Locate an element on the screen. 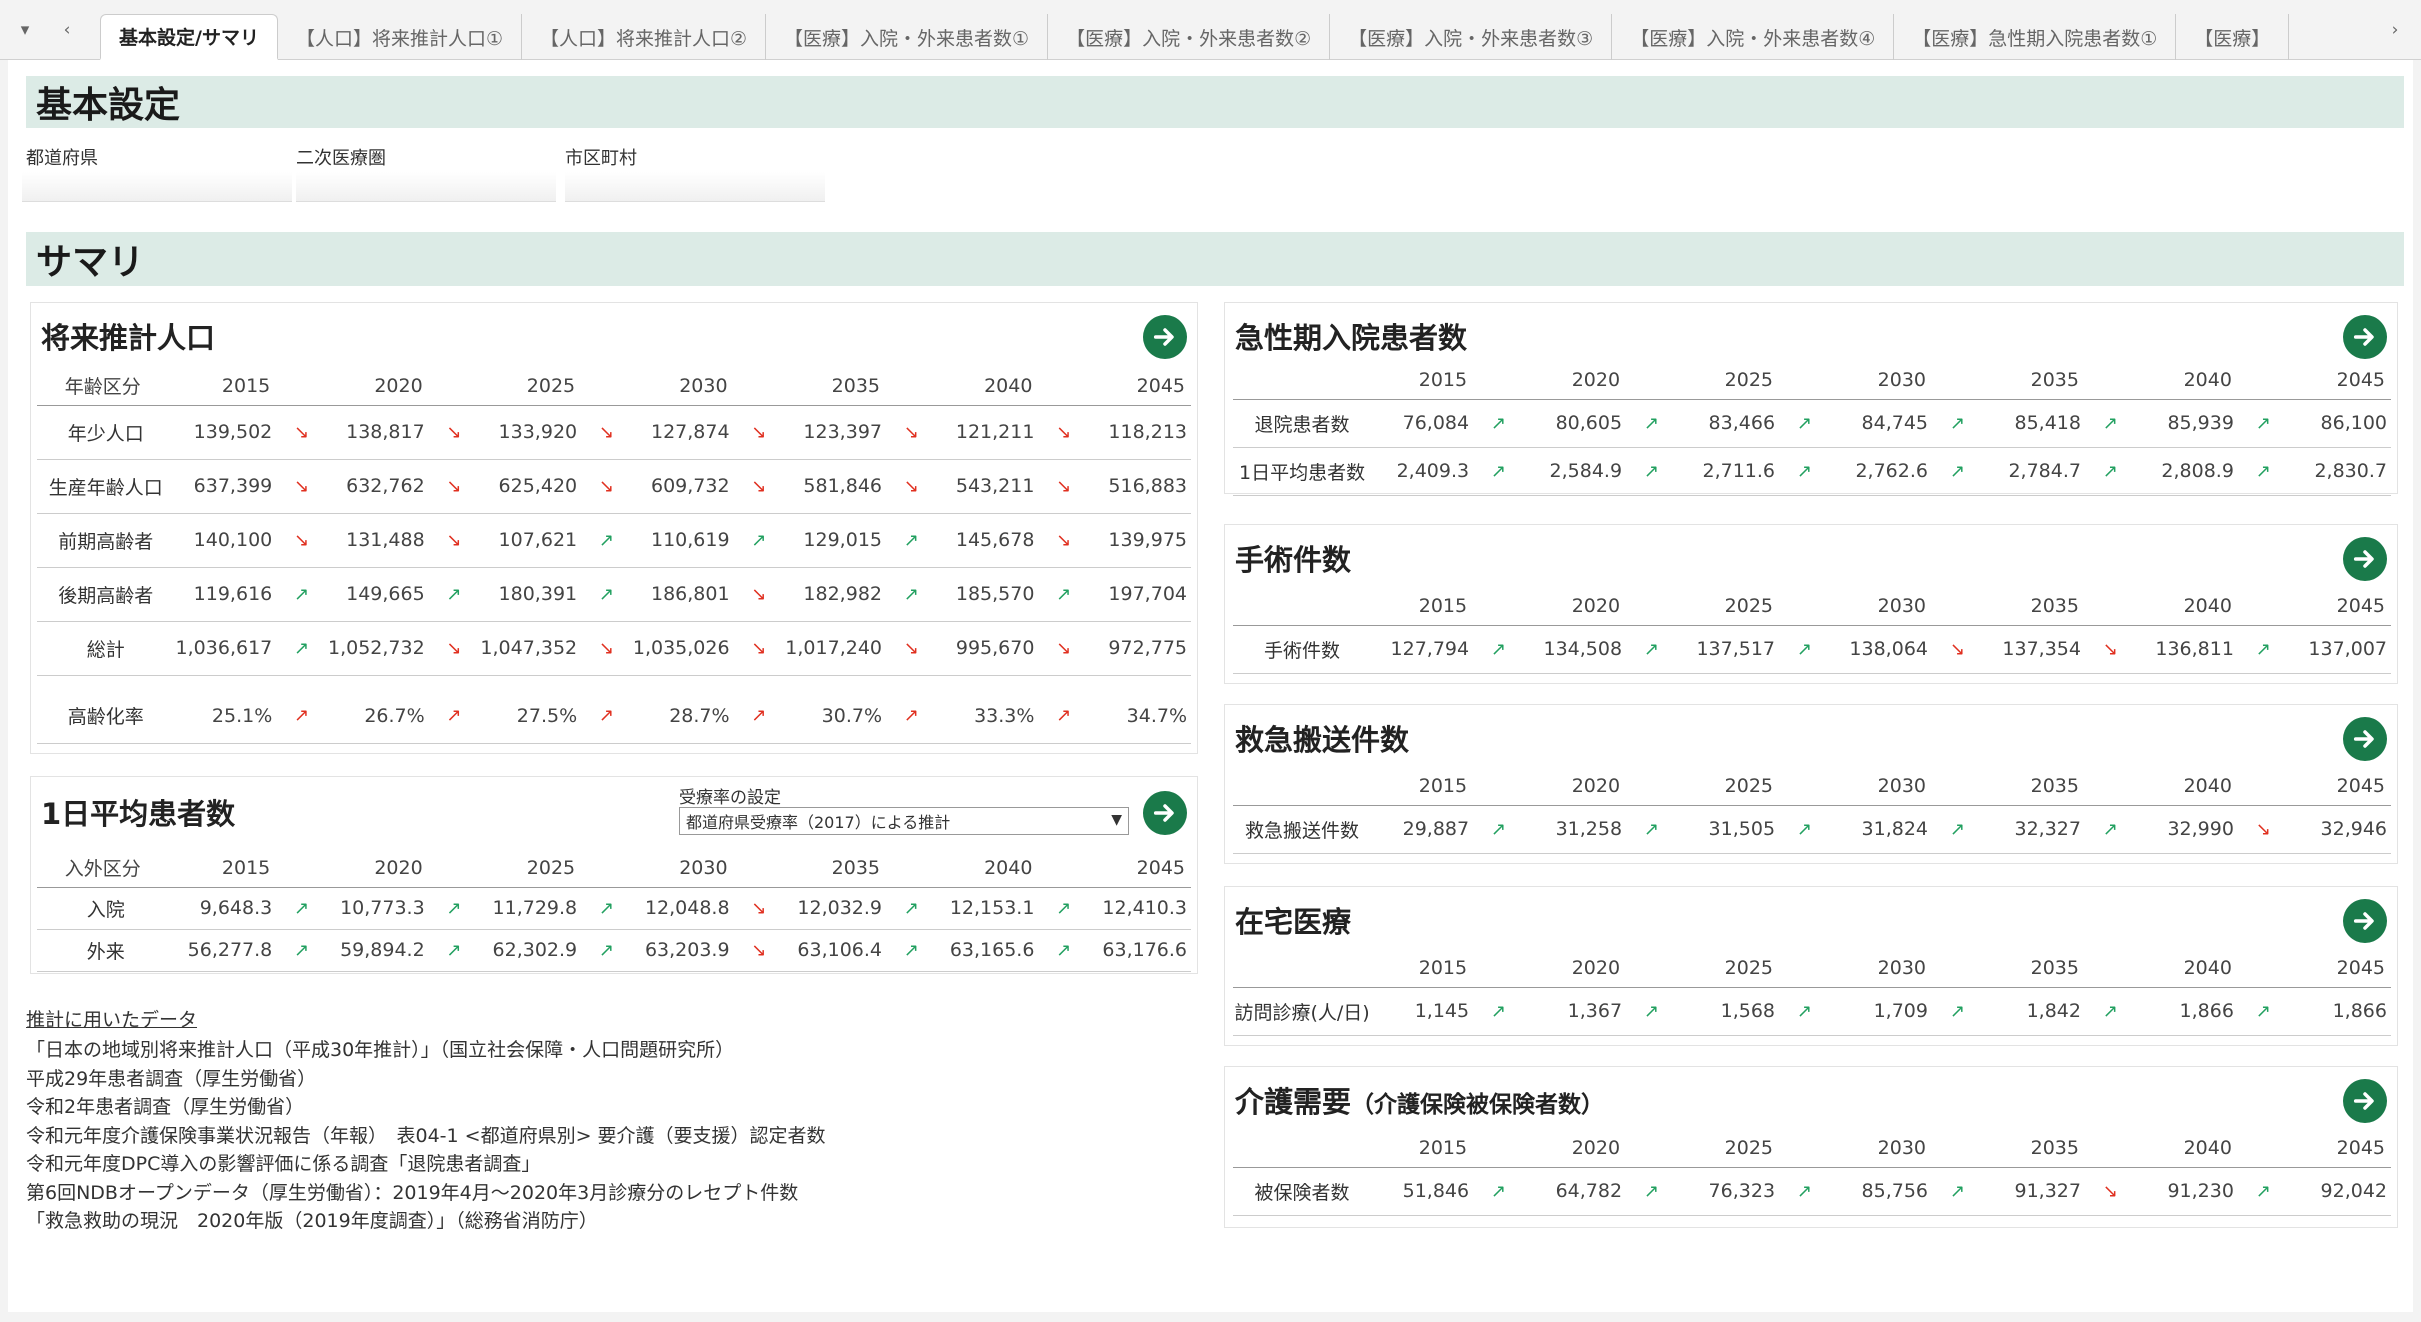 The height and width of the screenshot is (1322, 2421). value-cell: 136,811 is located at coordinates (2186, 649).